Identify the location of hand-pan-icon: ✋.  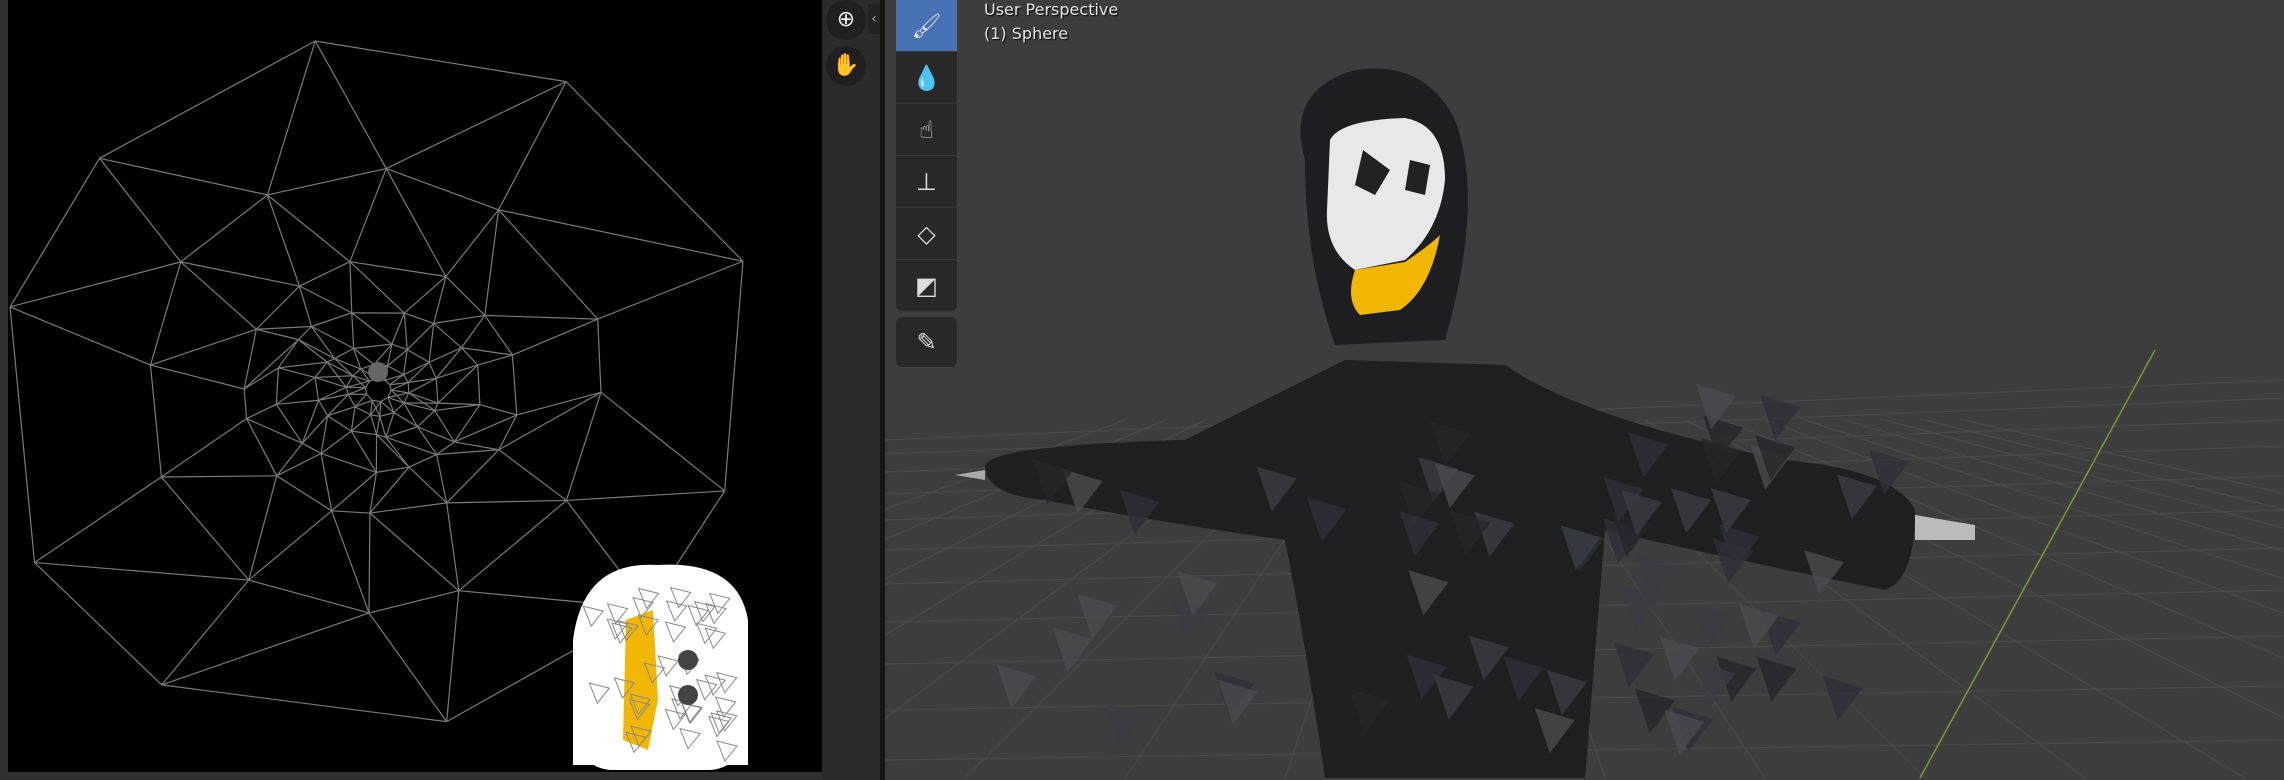
(846, 66).